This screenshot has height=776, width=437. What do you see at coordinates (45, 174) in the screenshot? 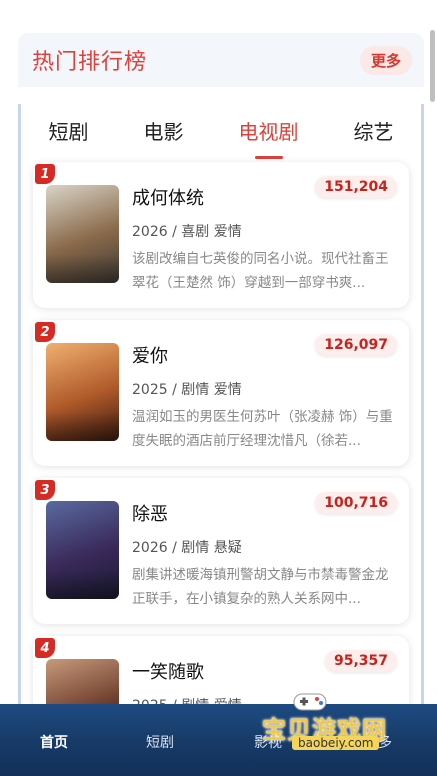
I see `rank-badge: 1` at bounding box center [45, 174].